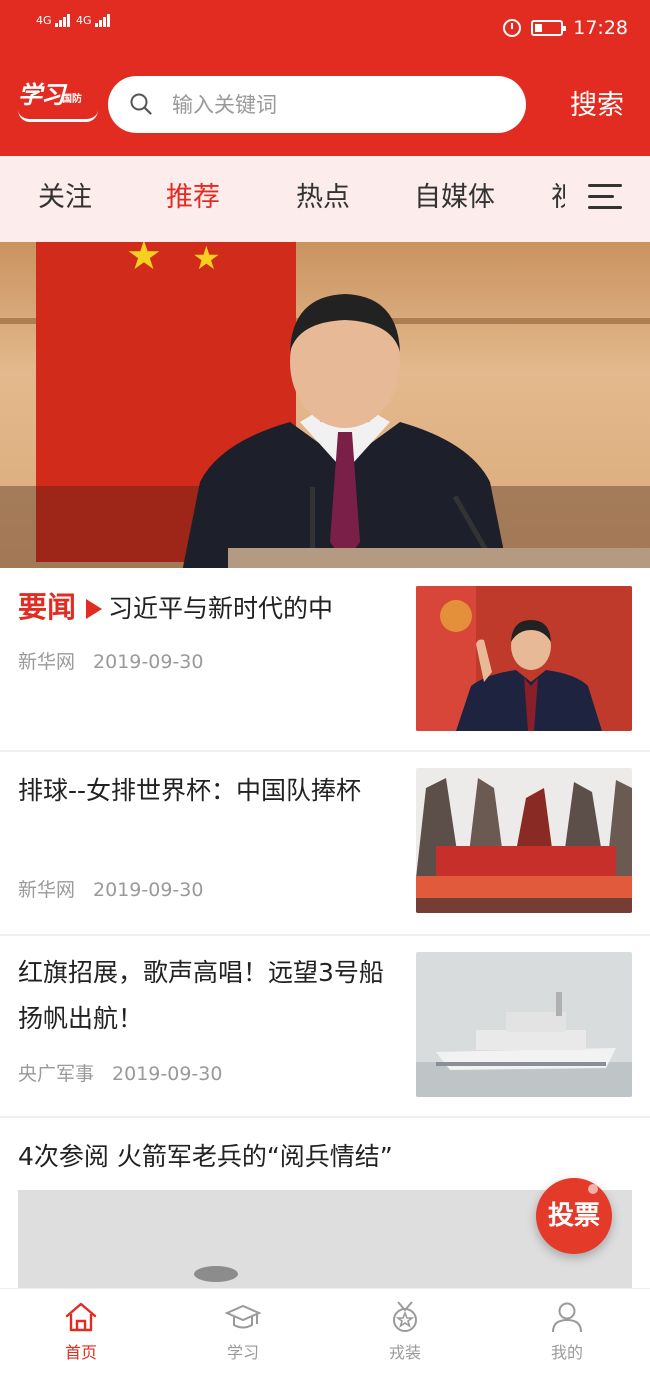 This screenshot has height=1375, width=650. What do you see at coordinates (53, 20) in the screenshot?
I see `signal-indicator-1: 4G` at bounding box center [53, 20].